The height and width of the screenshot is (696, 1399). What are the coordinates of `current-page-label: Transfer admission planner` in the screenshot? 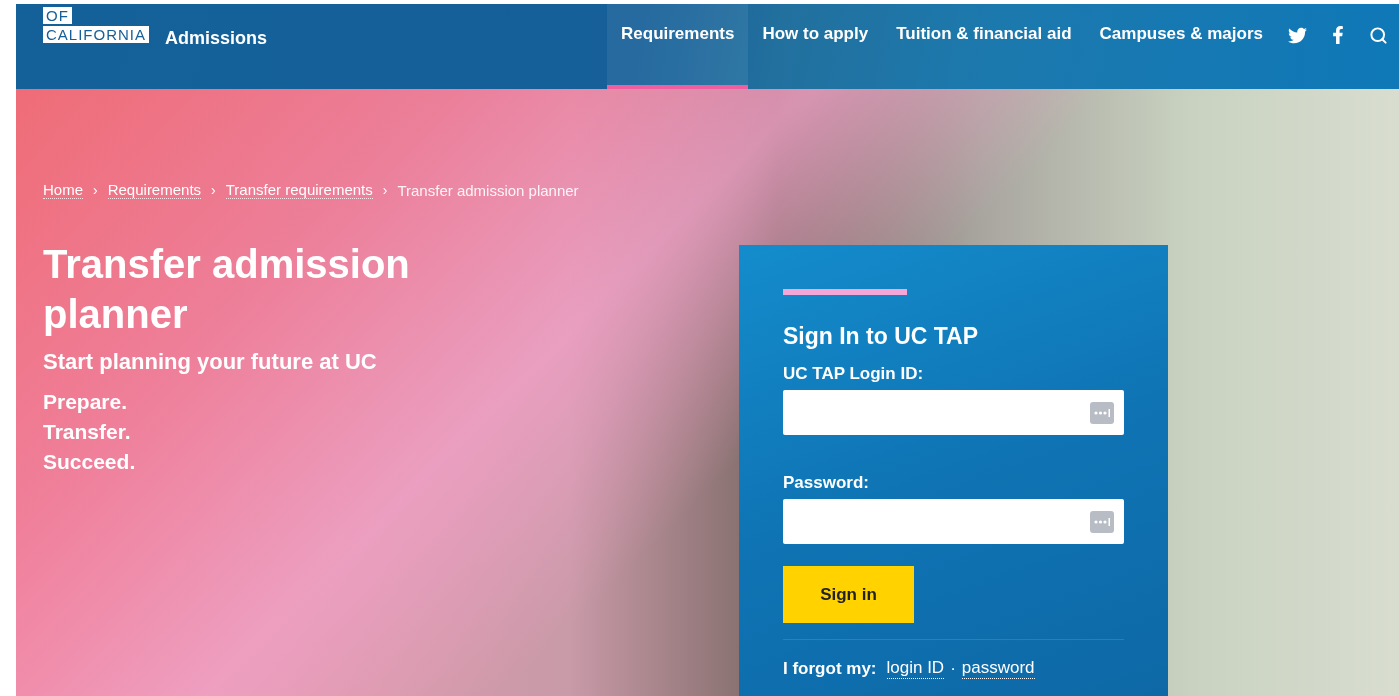 It's located at (488, 190).